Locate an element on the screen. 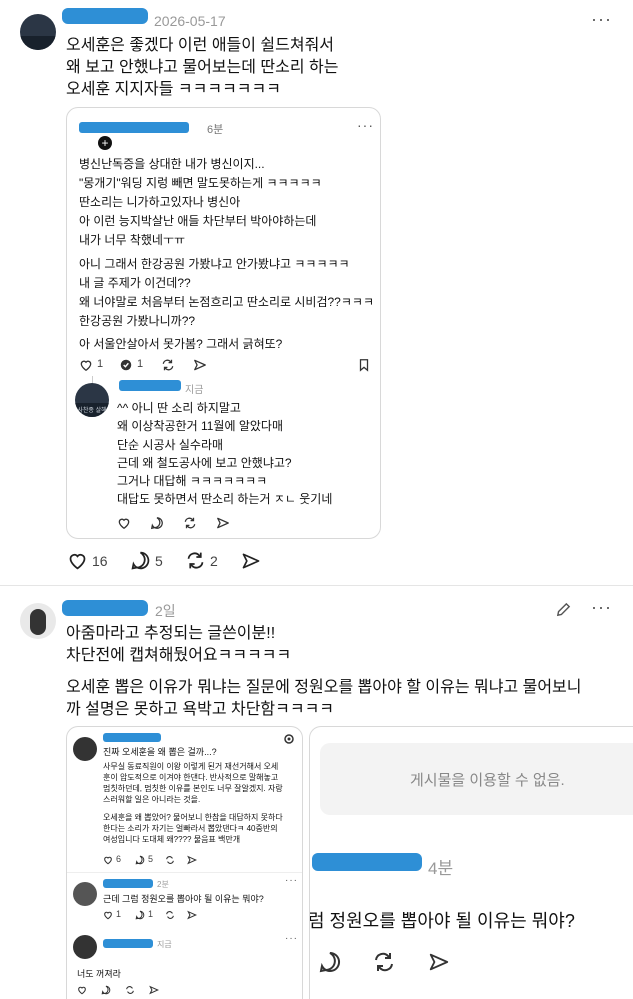  shot2-author-redacted is located at coordinates (367, 862).